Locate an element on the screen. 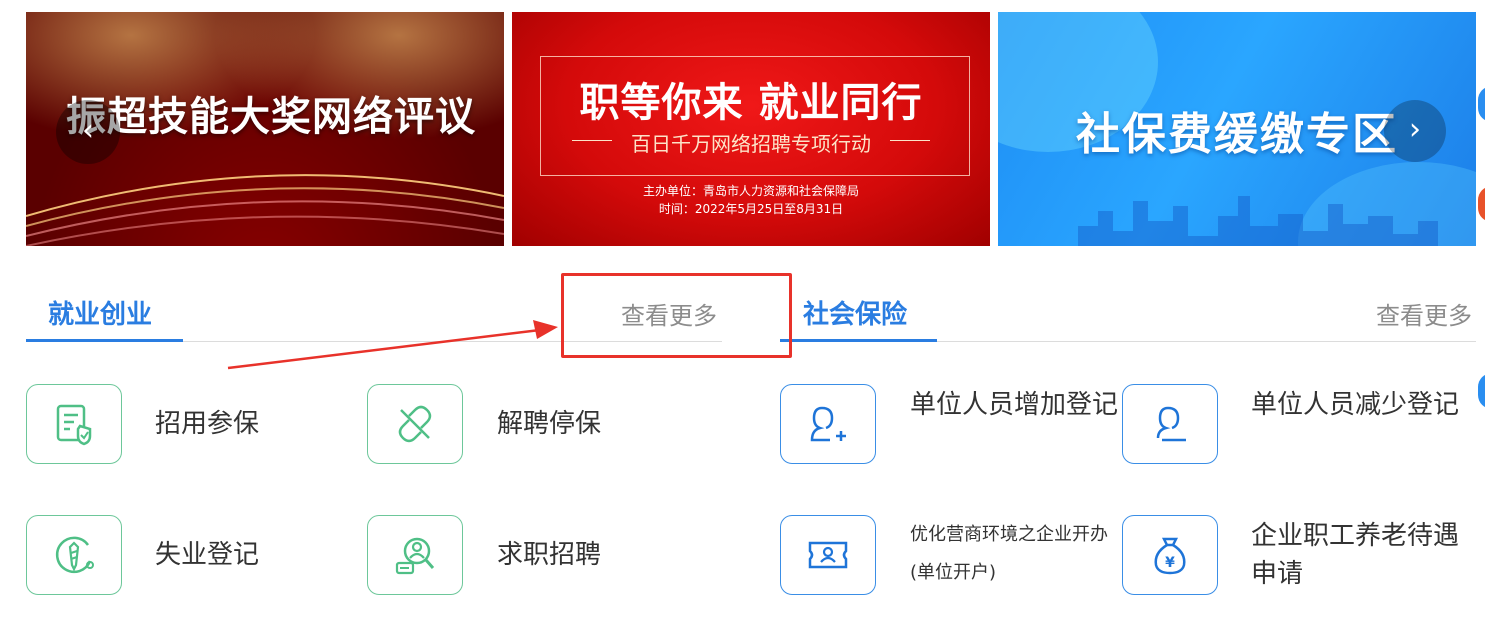 The height and width of the screenshot is (619, 1485). insurance-item-label: 单位人员增加登记 is located at coordinates (1014, 405).